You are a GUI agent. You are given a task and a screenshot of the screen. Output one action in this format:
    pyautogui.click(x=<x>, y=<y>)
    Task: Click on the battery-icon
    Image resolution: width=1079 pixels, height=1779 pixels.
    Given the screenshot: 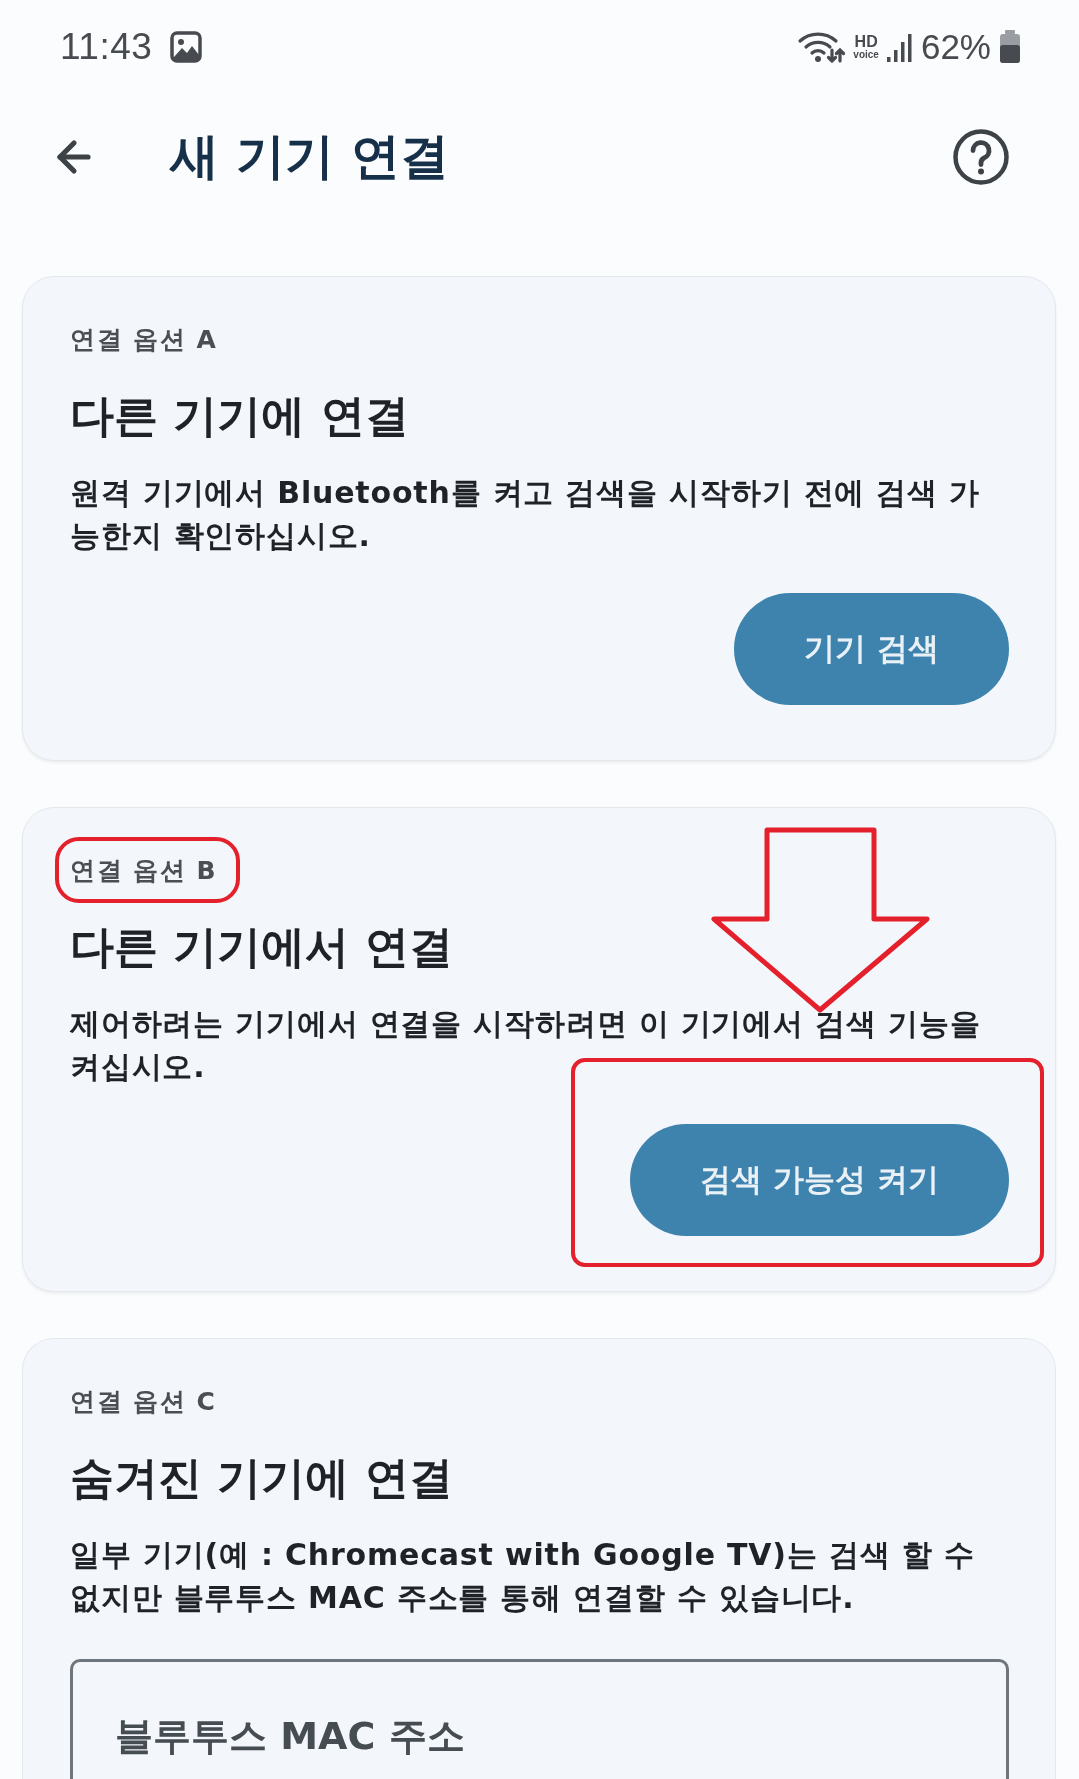 What is the action you would take?
    pyautogui.click(x=1010, y=46)
    